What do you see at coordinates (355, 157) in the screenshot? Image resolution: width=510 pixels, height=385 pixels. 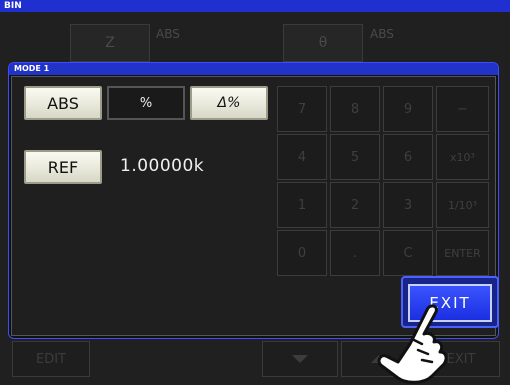 I see `key-5: 5` at bounding box center [355, 157].